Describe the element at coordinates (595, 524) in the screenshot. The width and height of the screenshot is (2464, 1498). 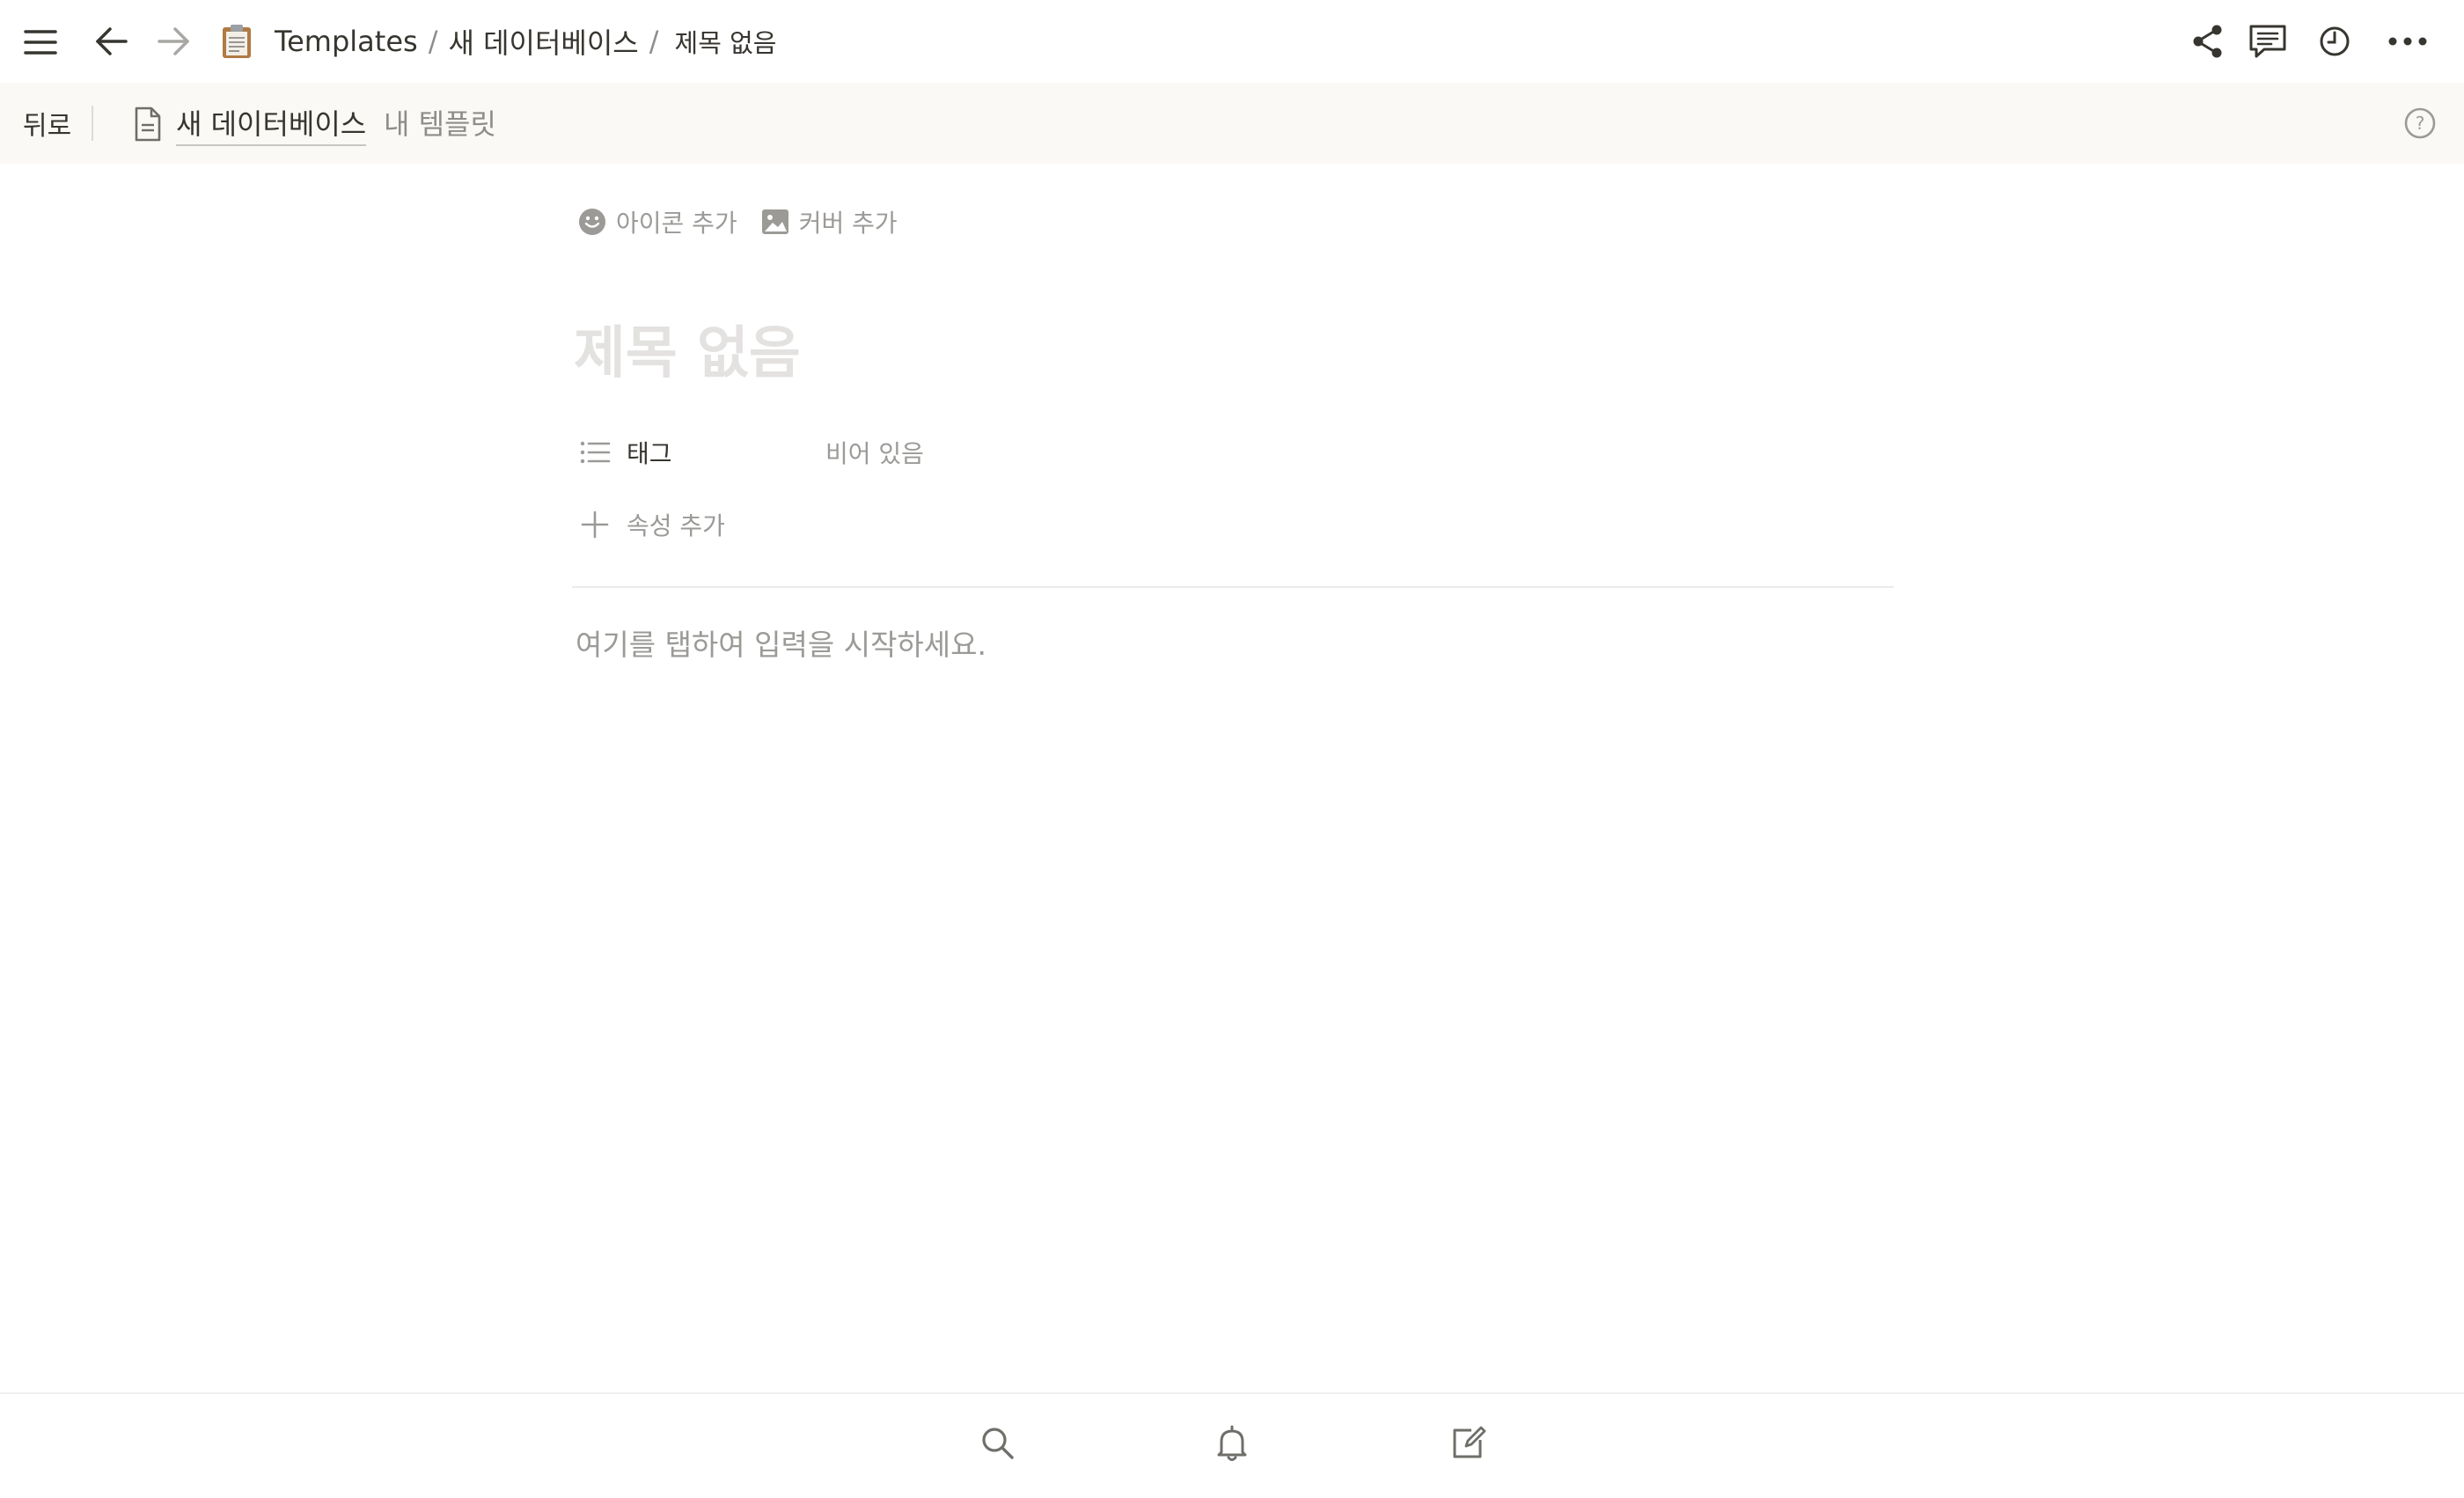
I see `plus-icon` at that location.